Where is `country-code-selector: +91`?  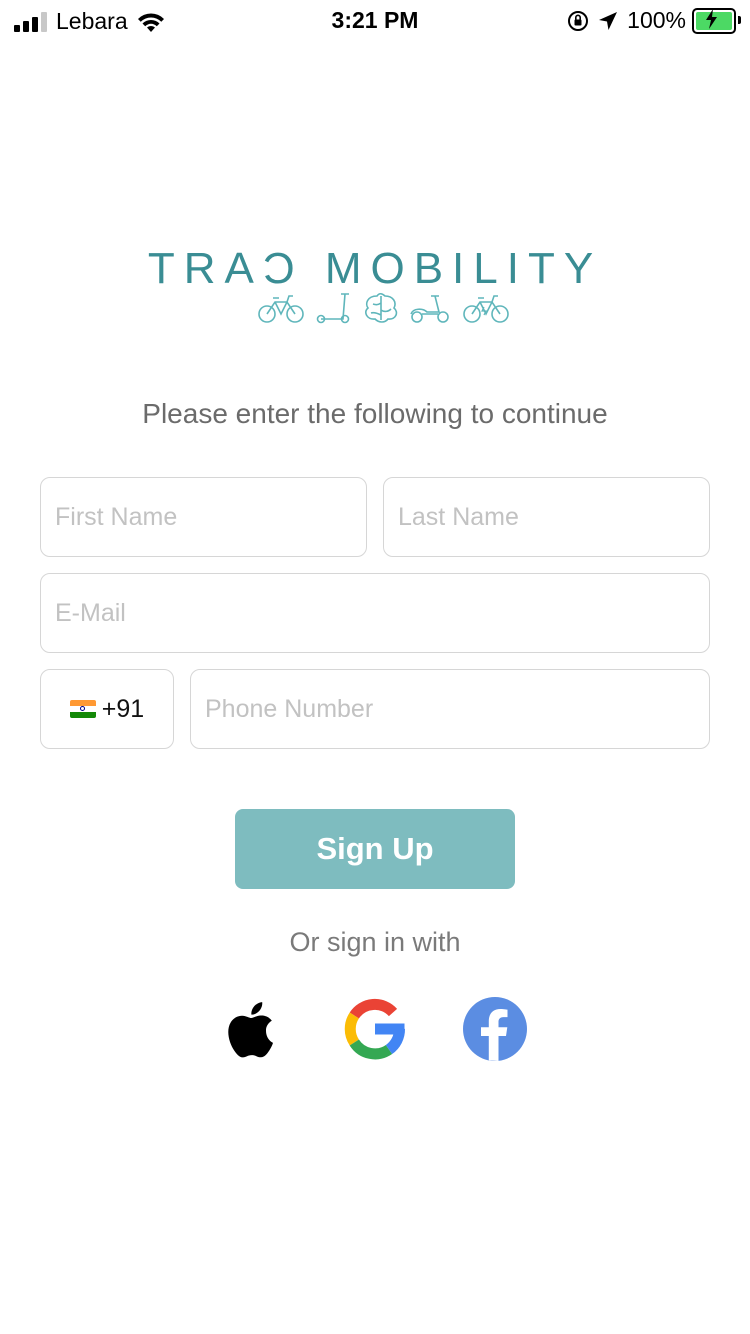
country-code-selector: +91 is located at coordinates (107, 709).